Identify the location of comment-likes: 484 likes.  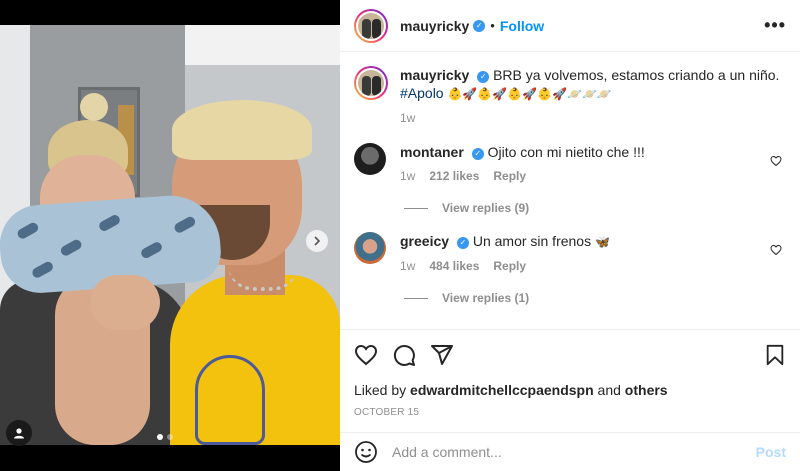
(454, 266).